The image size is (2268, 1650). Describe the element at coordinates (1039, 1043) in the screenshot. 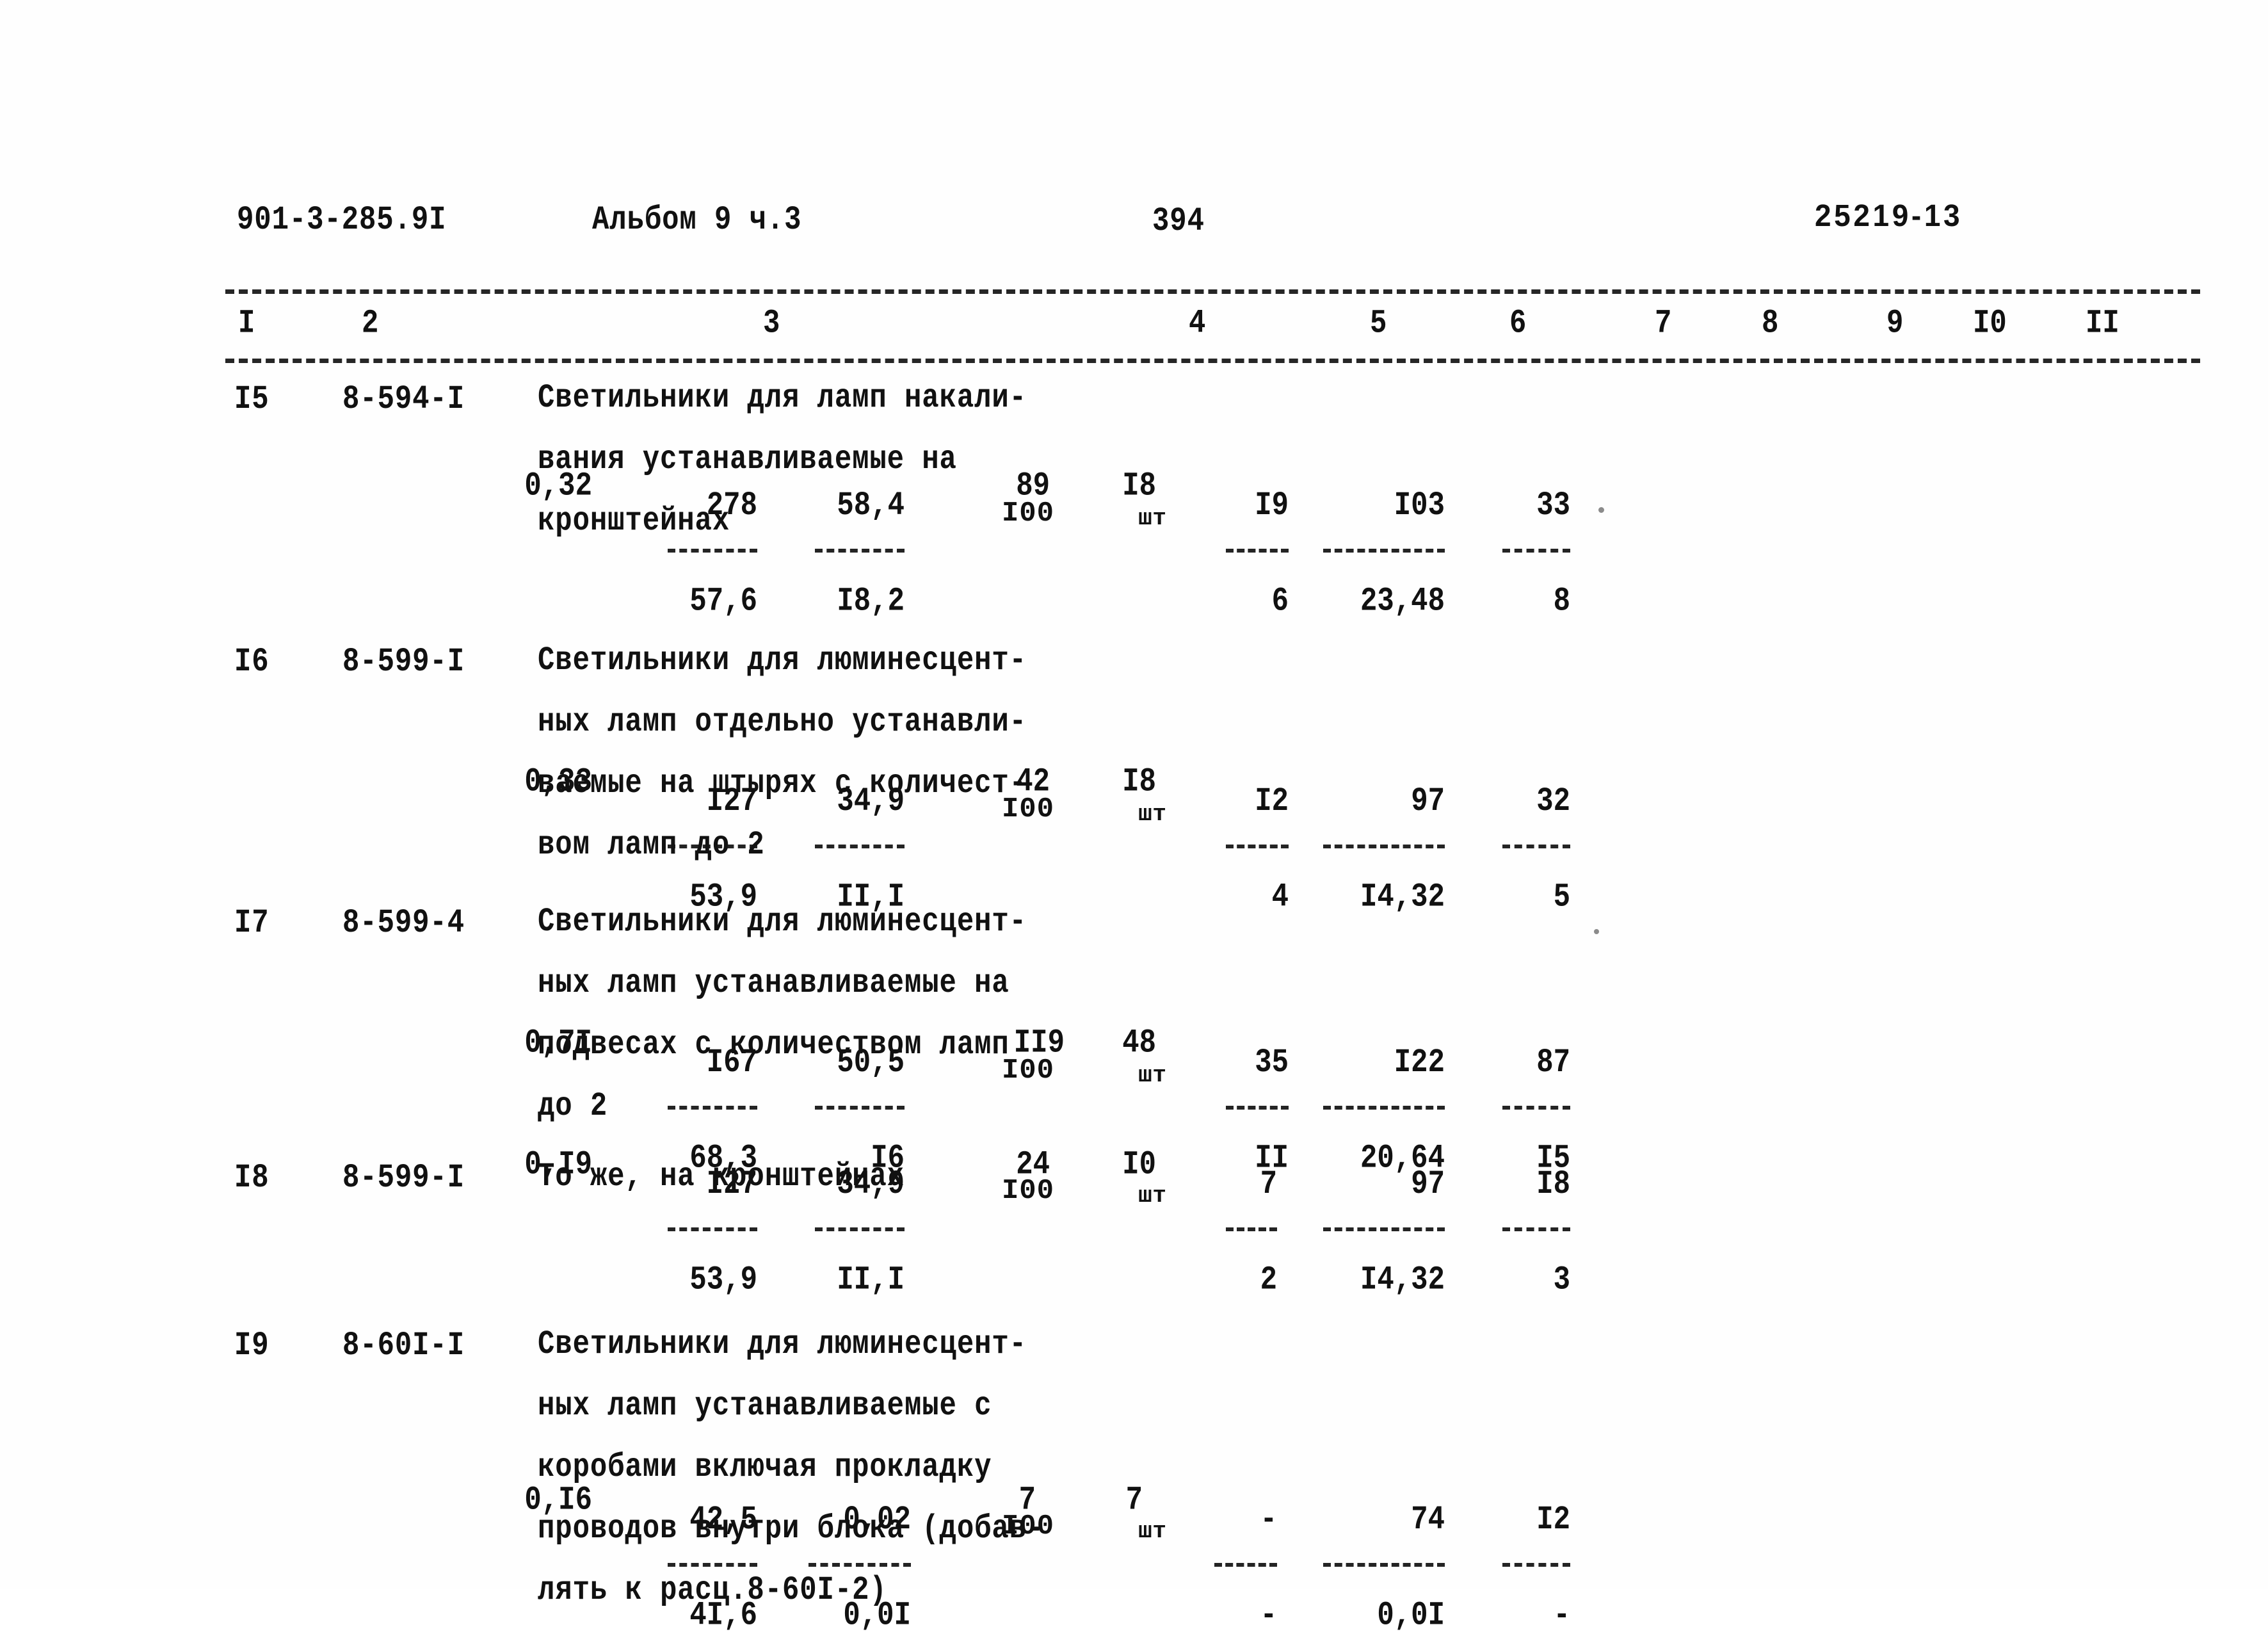

I see `cell-col7: II9` at that location.